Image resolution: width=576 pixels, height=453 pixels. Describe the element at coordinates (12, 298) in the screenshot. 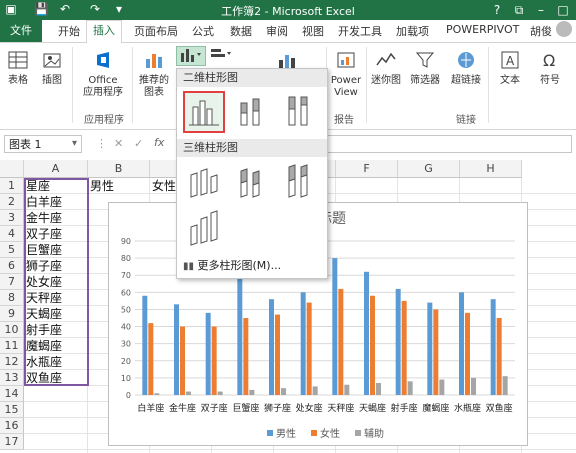

I see `row-header-8: 8` at that location.